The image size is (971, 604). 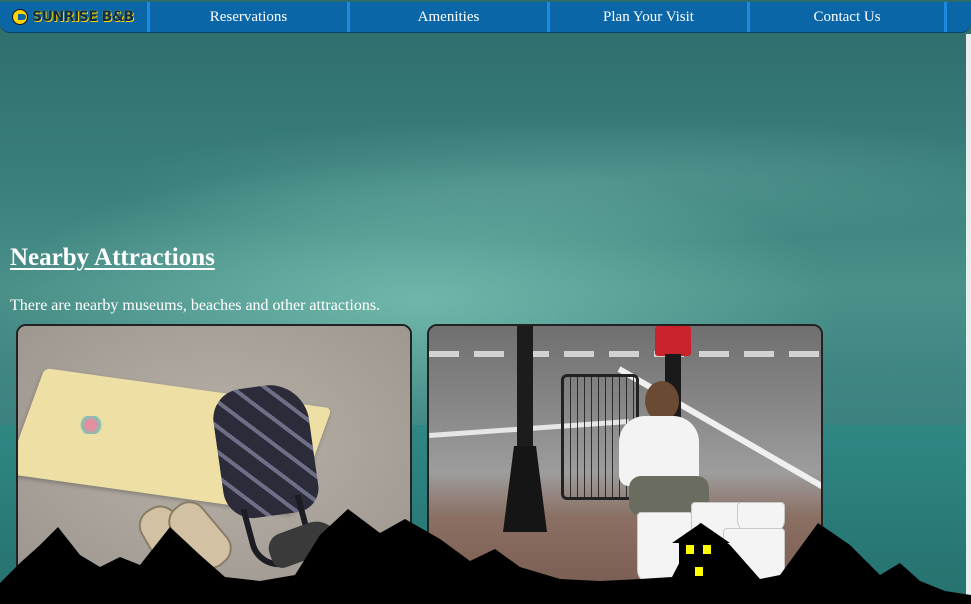 I want to click on sun-icon, so click(x=20, y=17).